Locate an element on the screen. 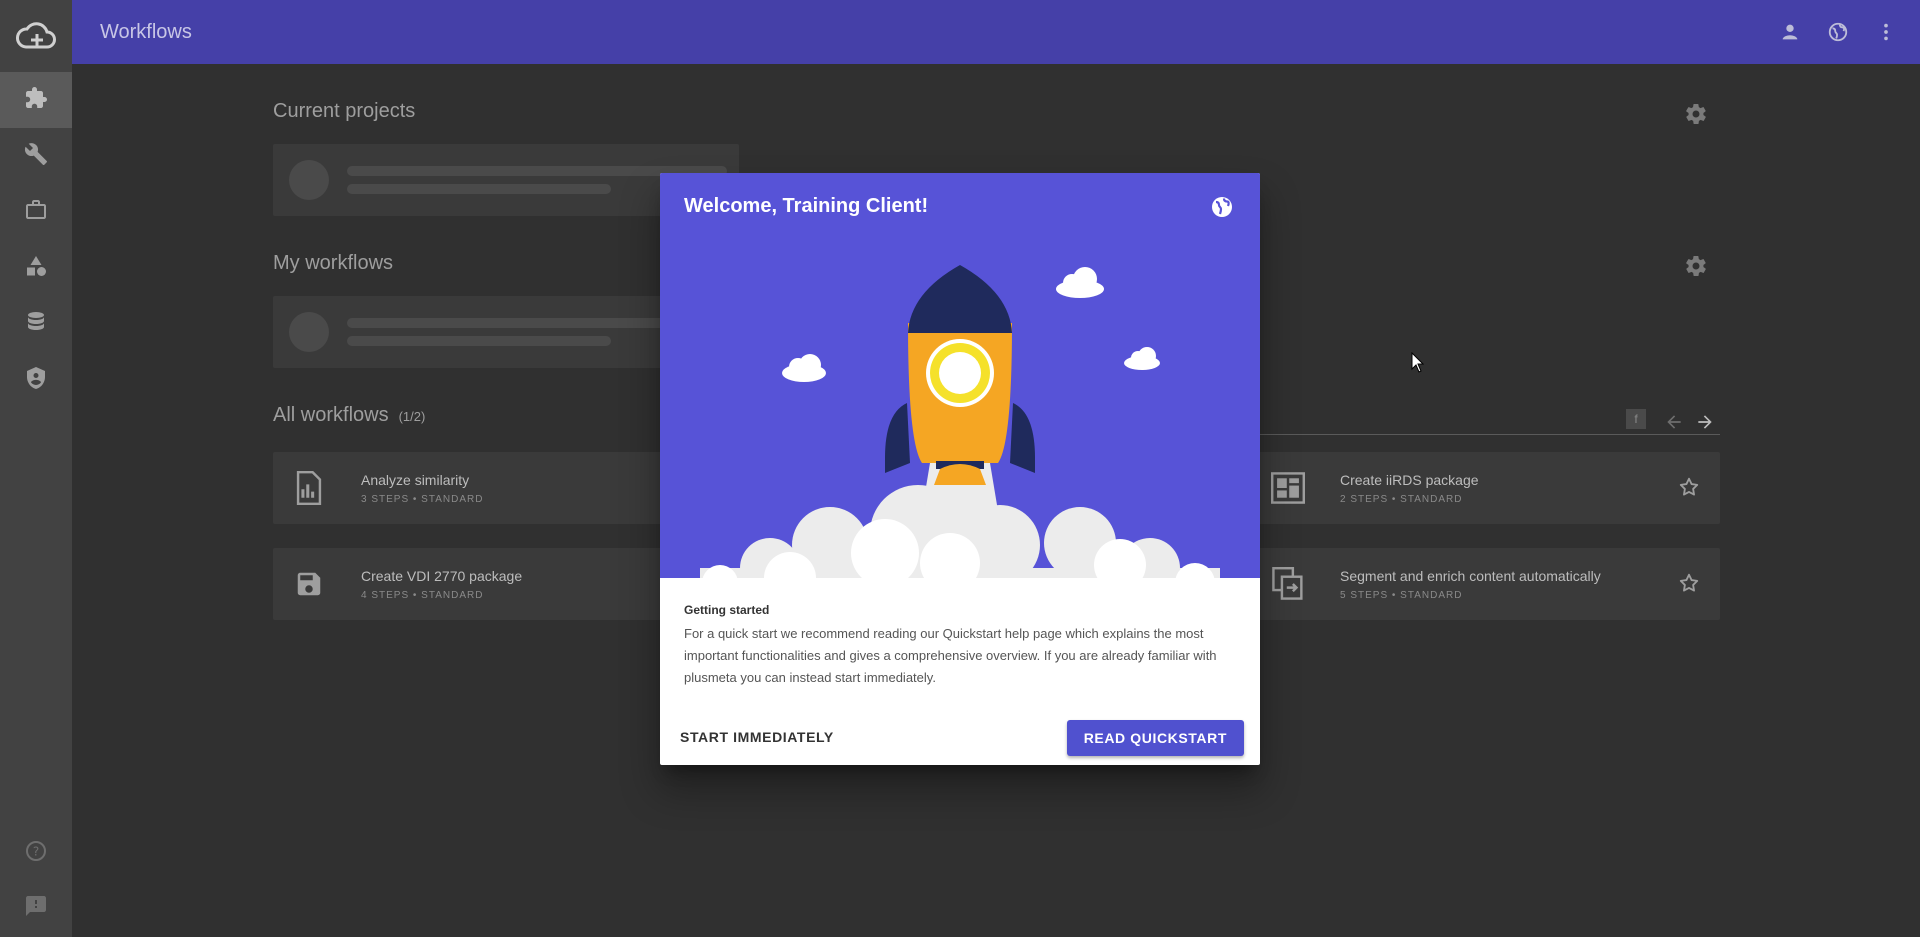 Image resolution: width=1920 pixels, height=937 pixels. nav-help: ? is located at coordinates (36, 853).